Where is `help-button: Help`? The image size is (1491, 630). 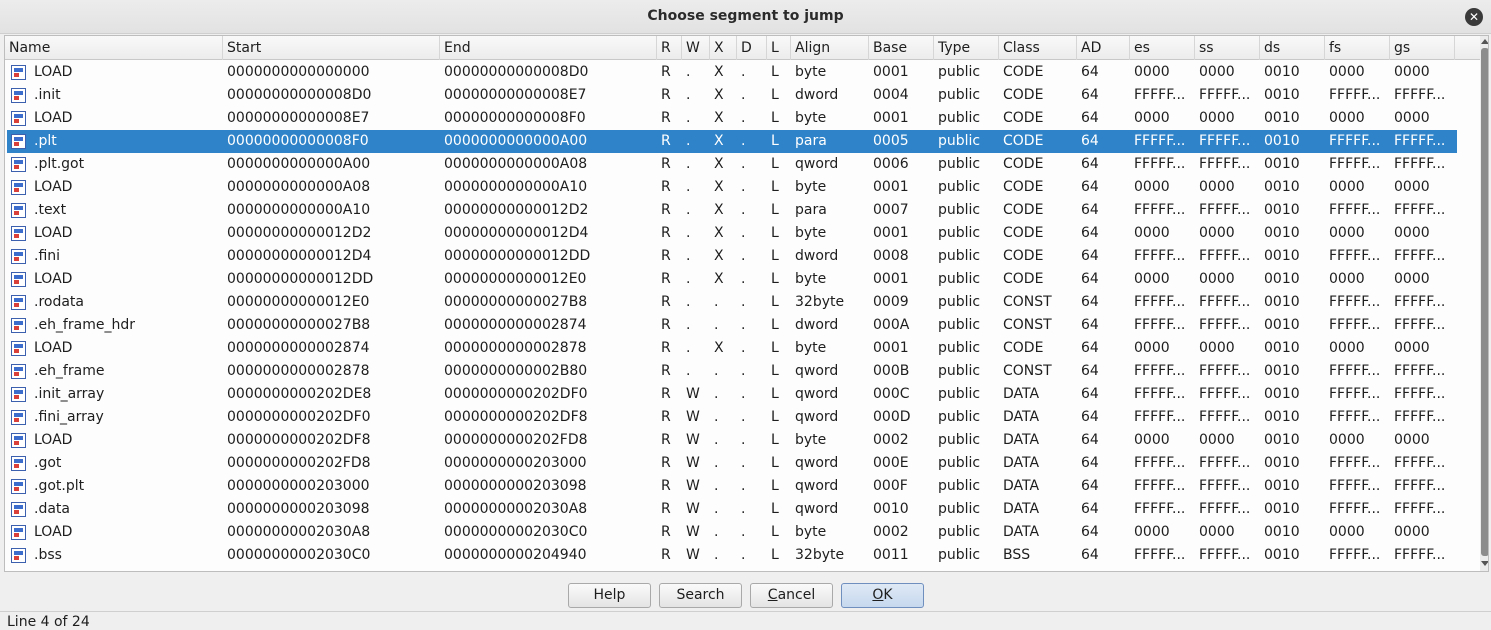 help-button: Help is located at coordinates (609, 595).